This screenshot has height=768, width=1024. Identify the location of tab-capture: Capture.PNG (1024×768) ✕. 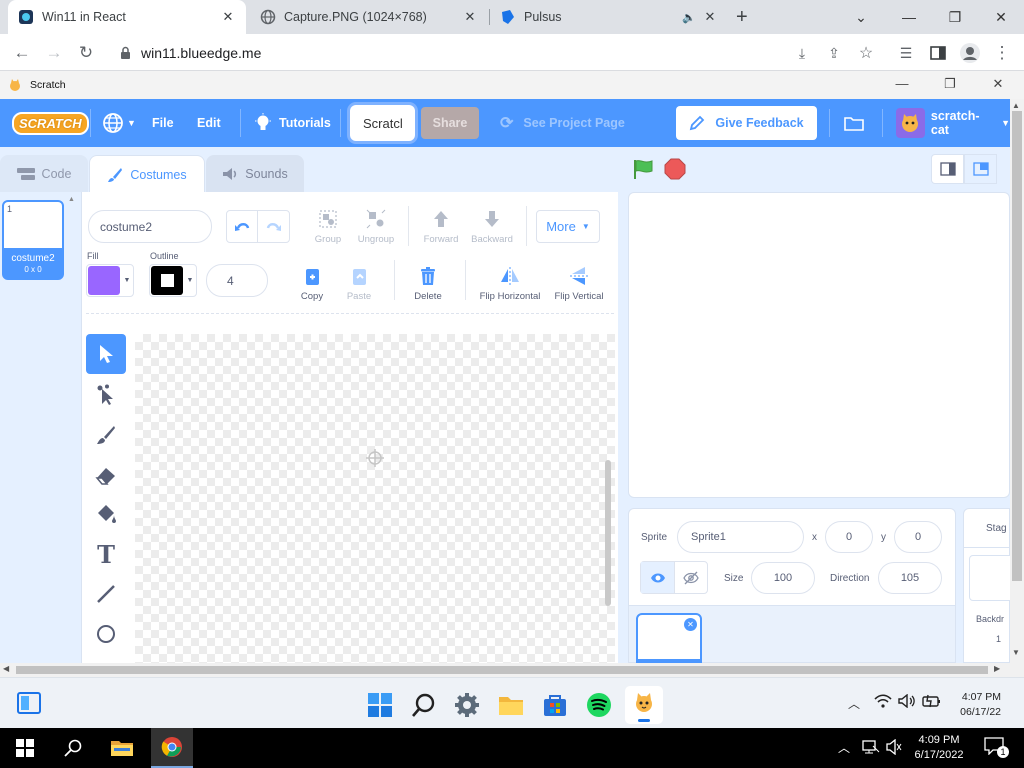
(369, 17).